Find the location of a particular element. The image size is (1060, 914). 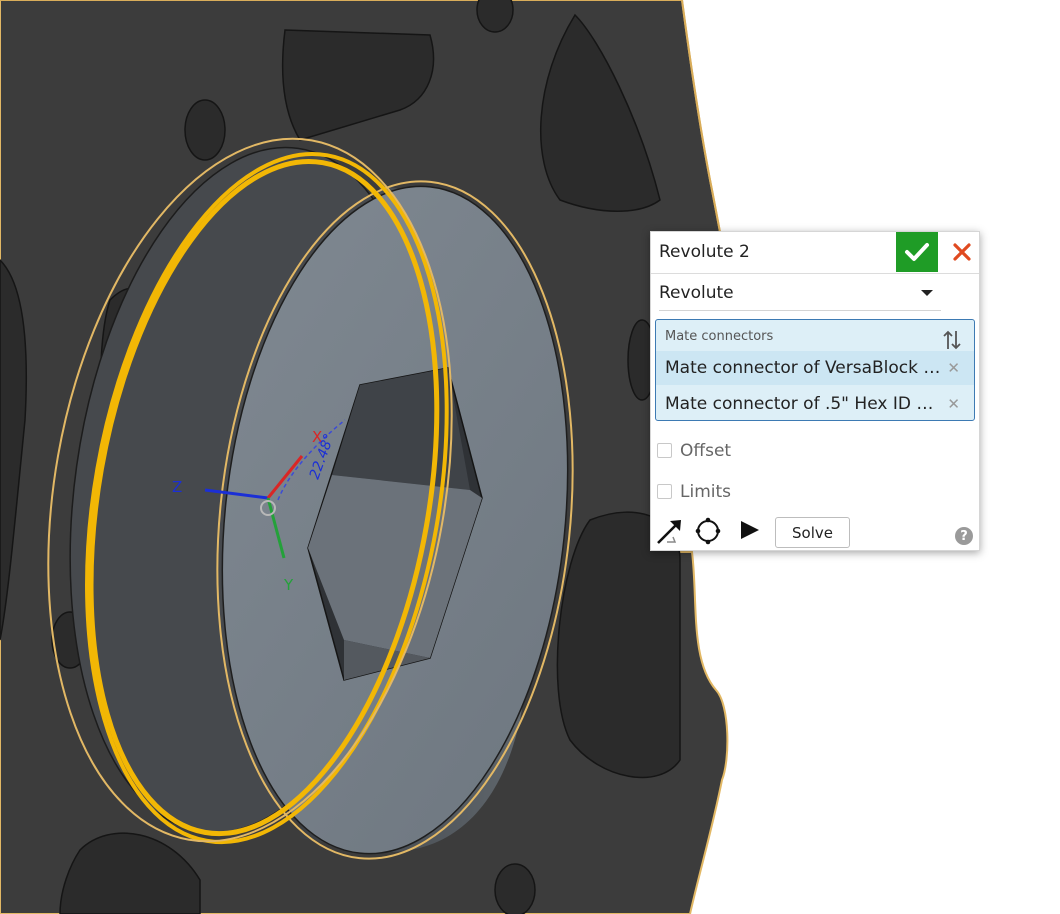

animate-arrow-icon is located at coordinates (670, 531).